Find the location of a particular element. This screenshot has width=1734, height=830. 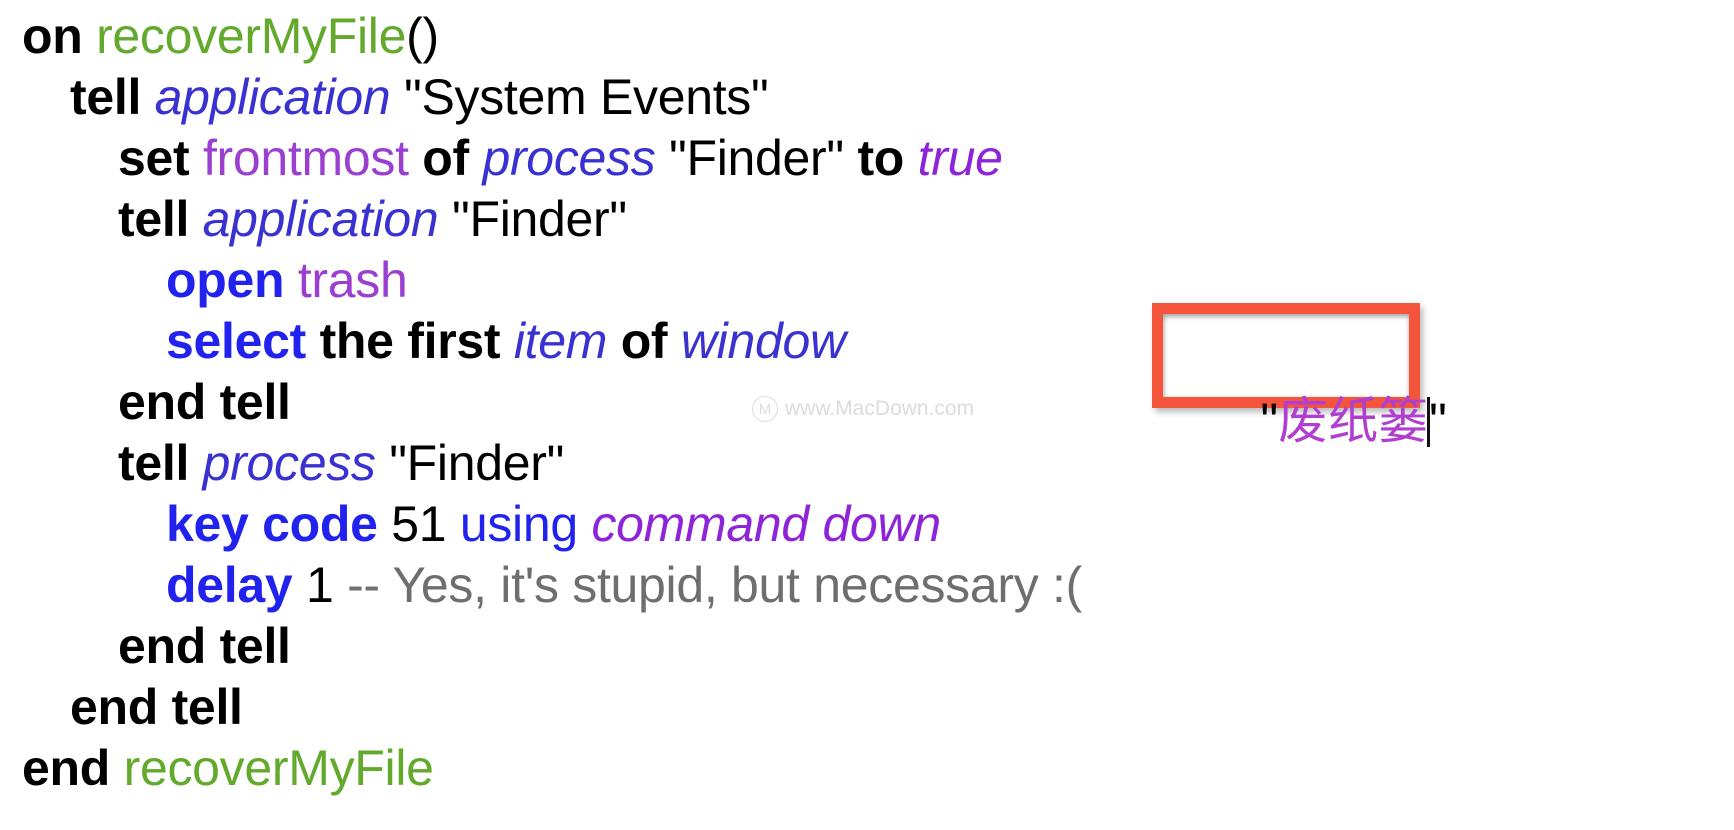

code-line: key code 51 using command down is located at coordinates (867, 524).